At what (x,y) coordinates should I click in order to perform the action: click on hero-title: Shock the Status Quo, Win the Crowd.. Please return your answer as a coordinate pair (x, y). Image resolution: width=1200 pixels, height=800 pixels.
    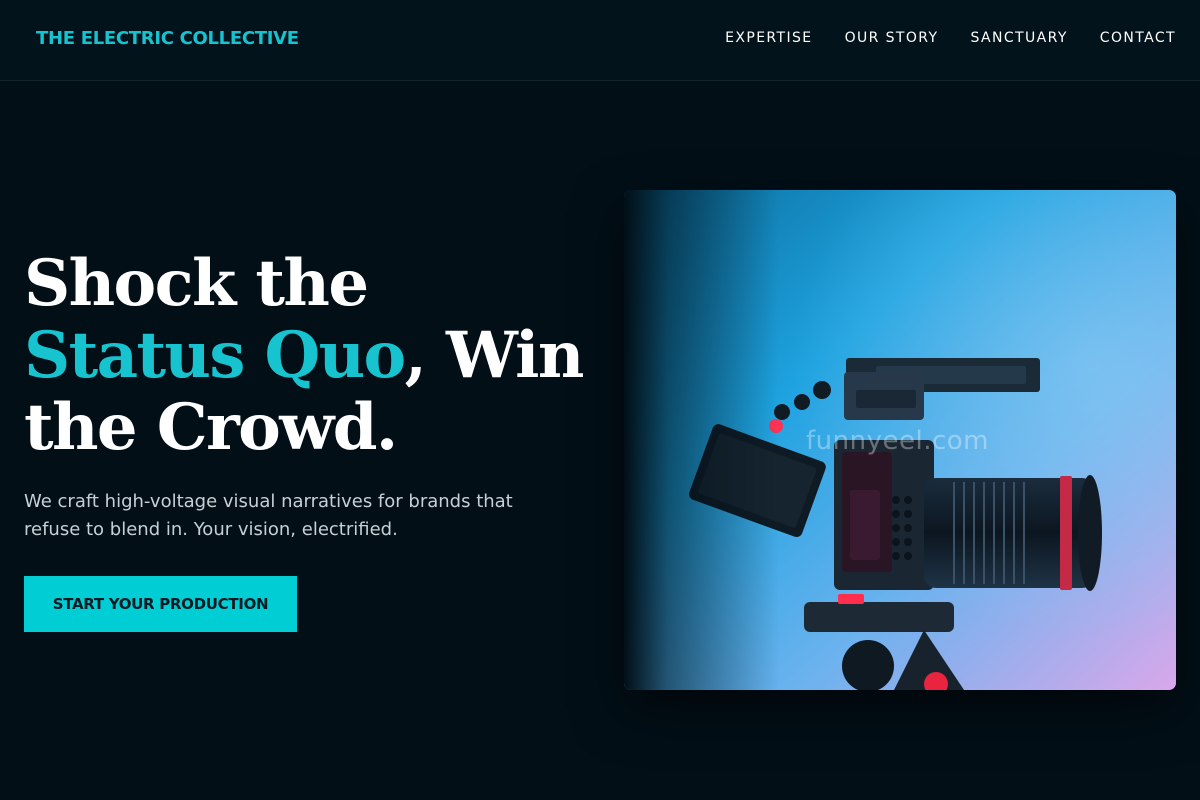
    Looking at the image, I should click on (314, 356).